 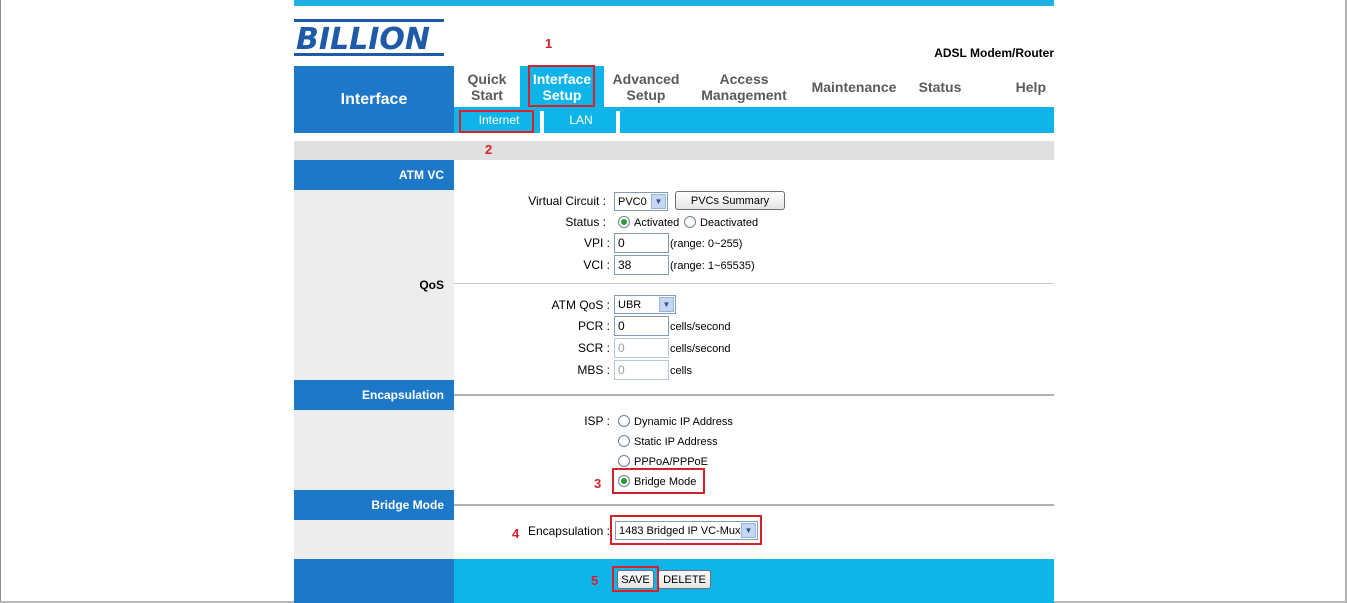 I want to click on pcr-input, so click(x=641, y=326).